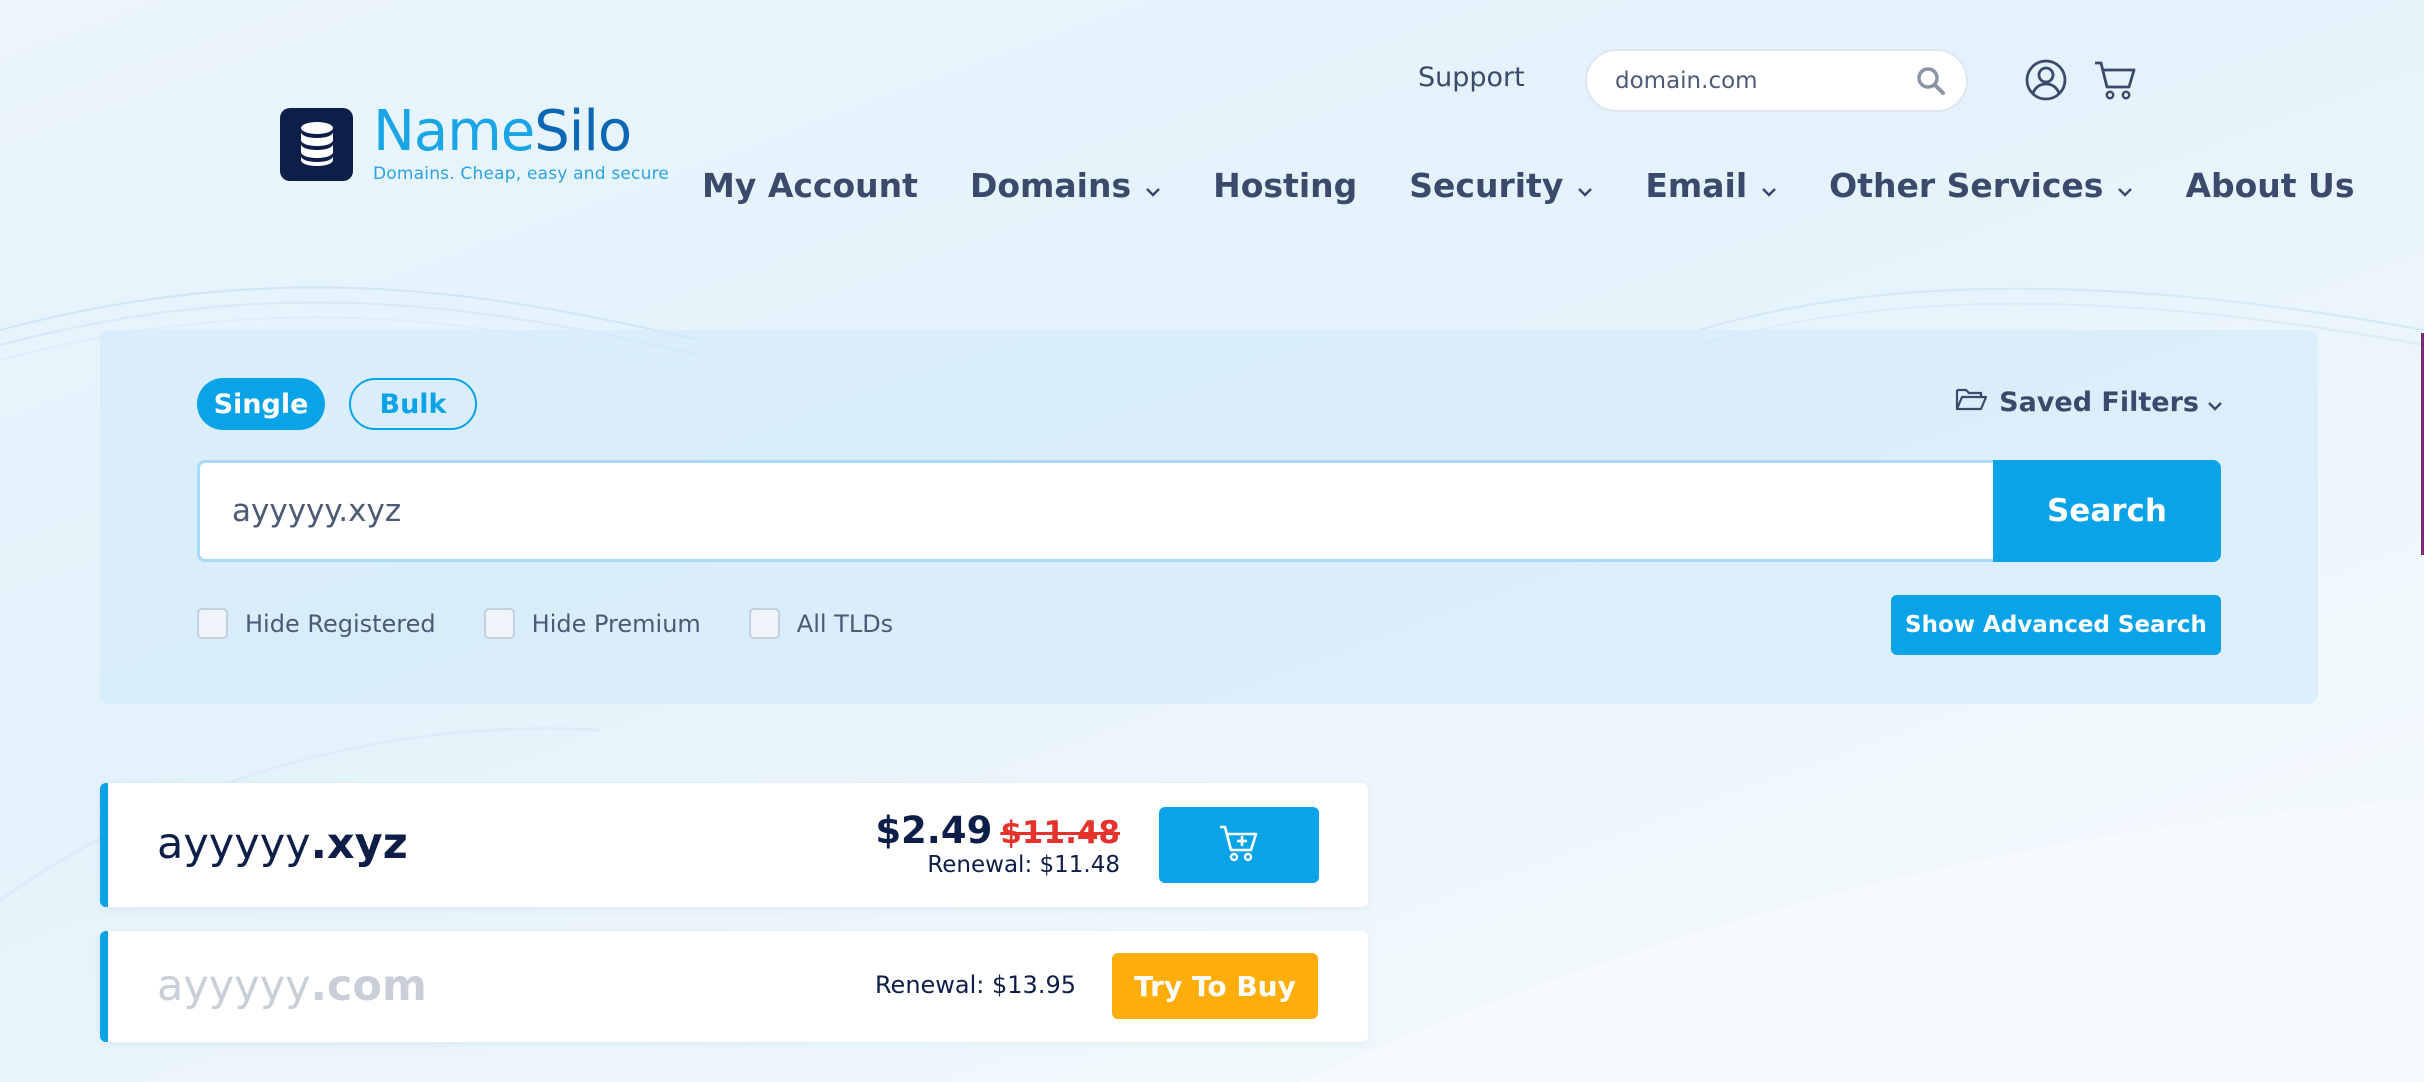 This screenshot has height=1082, width=2424. I want to click on add-to-cart-button, so click(1239, 845).